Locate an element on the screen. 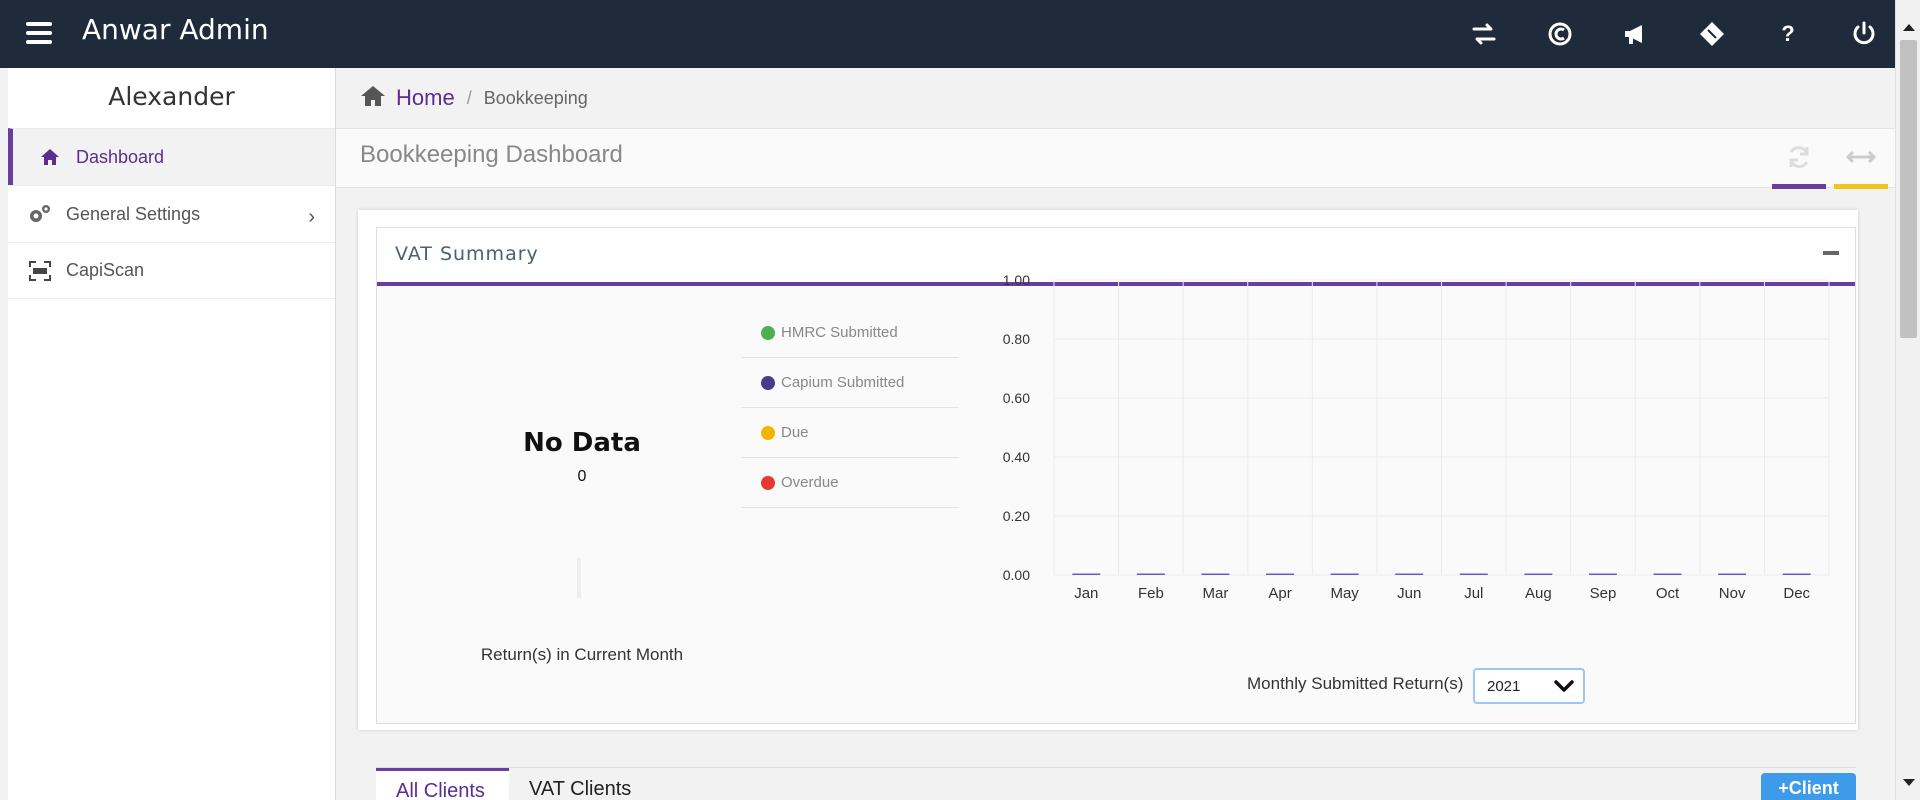  add-client-button: + Client is located at coordinates (1808, 786).